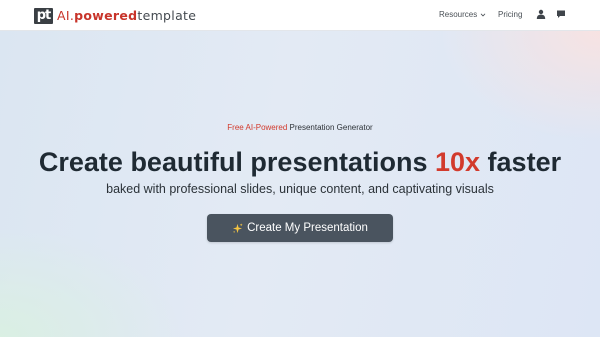 The height and width of the screenshot is (337, 600). What do you see at coordinates (66, 15) in the screenshot?
I see `brand-name-prefix: AI.` at bounding box center [66, 15].